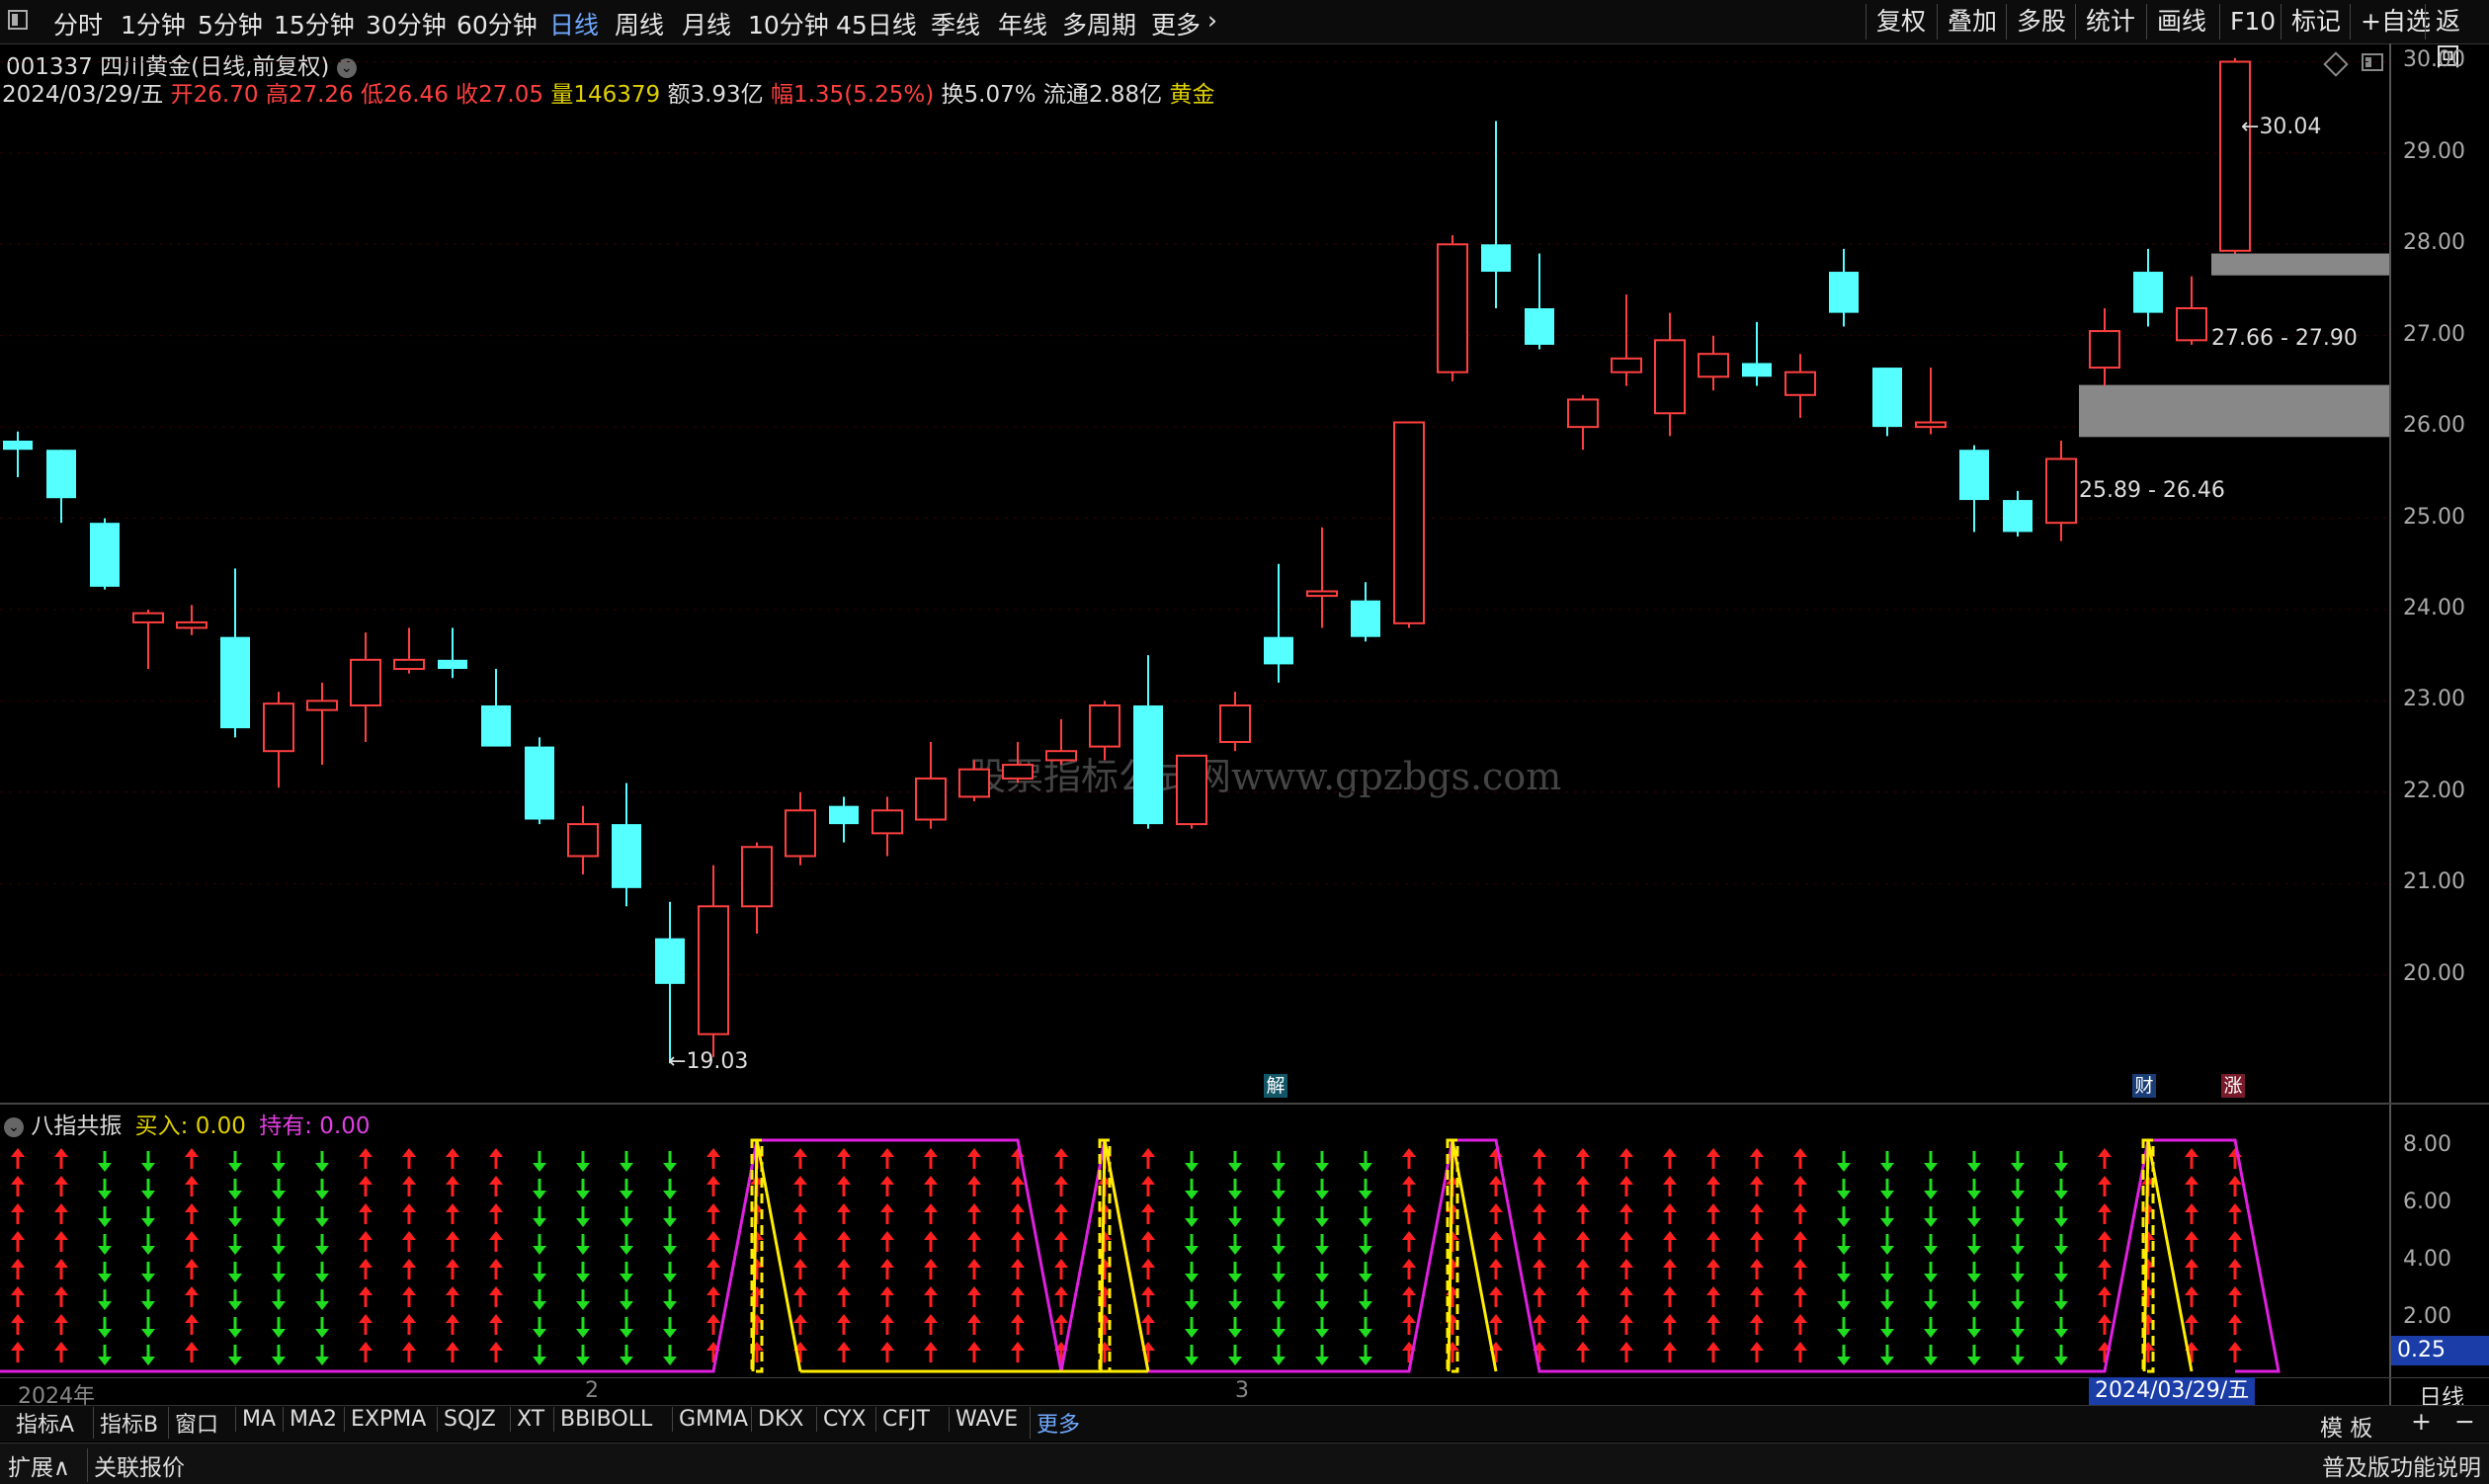 Image resolution: width=2489 pixels, height=1484 pixels. I want to click on indicator-tab-5: EXPMA, so click(385, 1419).